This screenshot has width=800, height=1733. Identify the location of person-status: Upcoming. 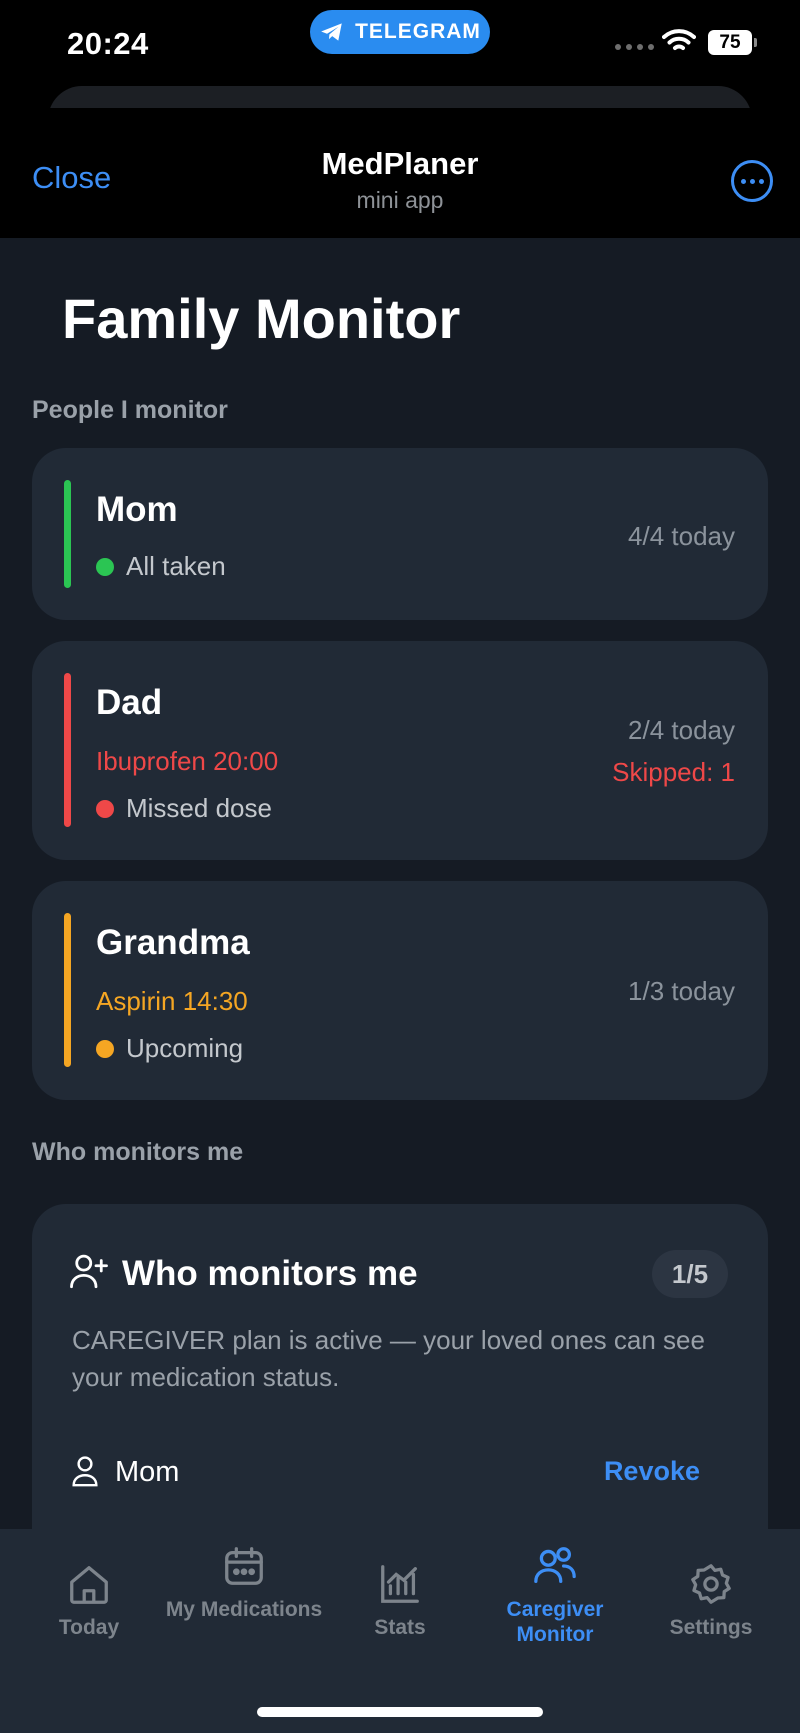
(169, 1048).